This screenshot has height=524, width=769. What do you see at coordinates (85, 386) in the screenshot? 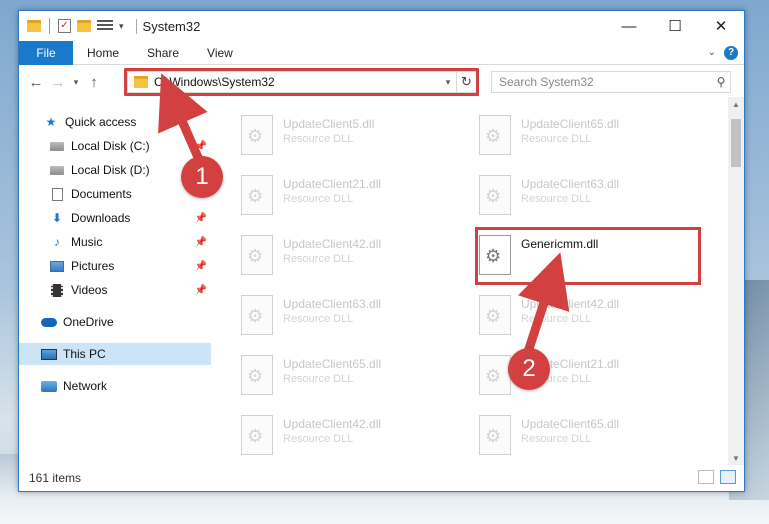
I see `sidebar-item-label: Network` at bounding box center [85, 386].